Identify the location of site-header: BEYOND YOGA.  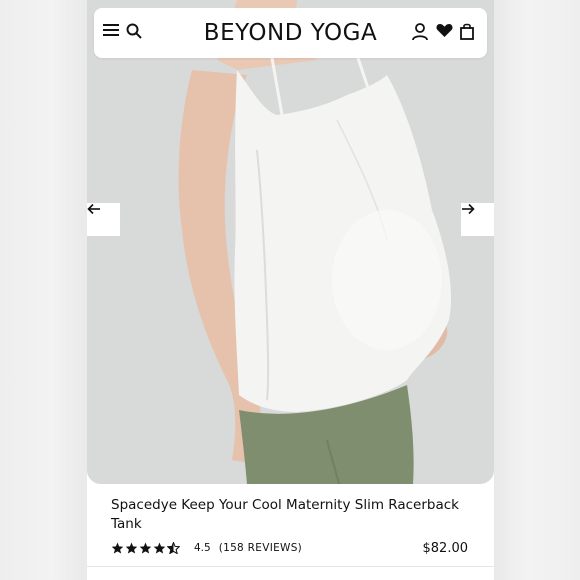
(290, 33).